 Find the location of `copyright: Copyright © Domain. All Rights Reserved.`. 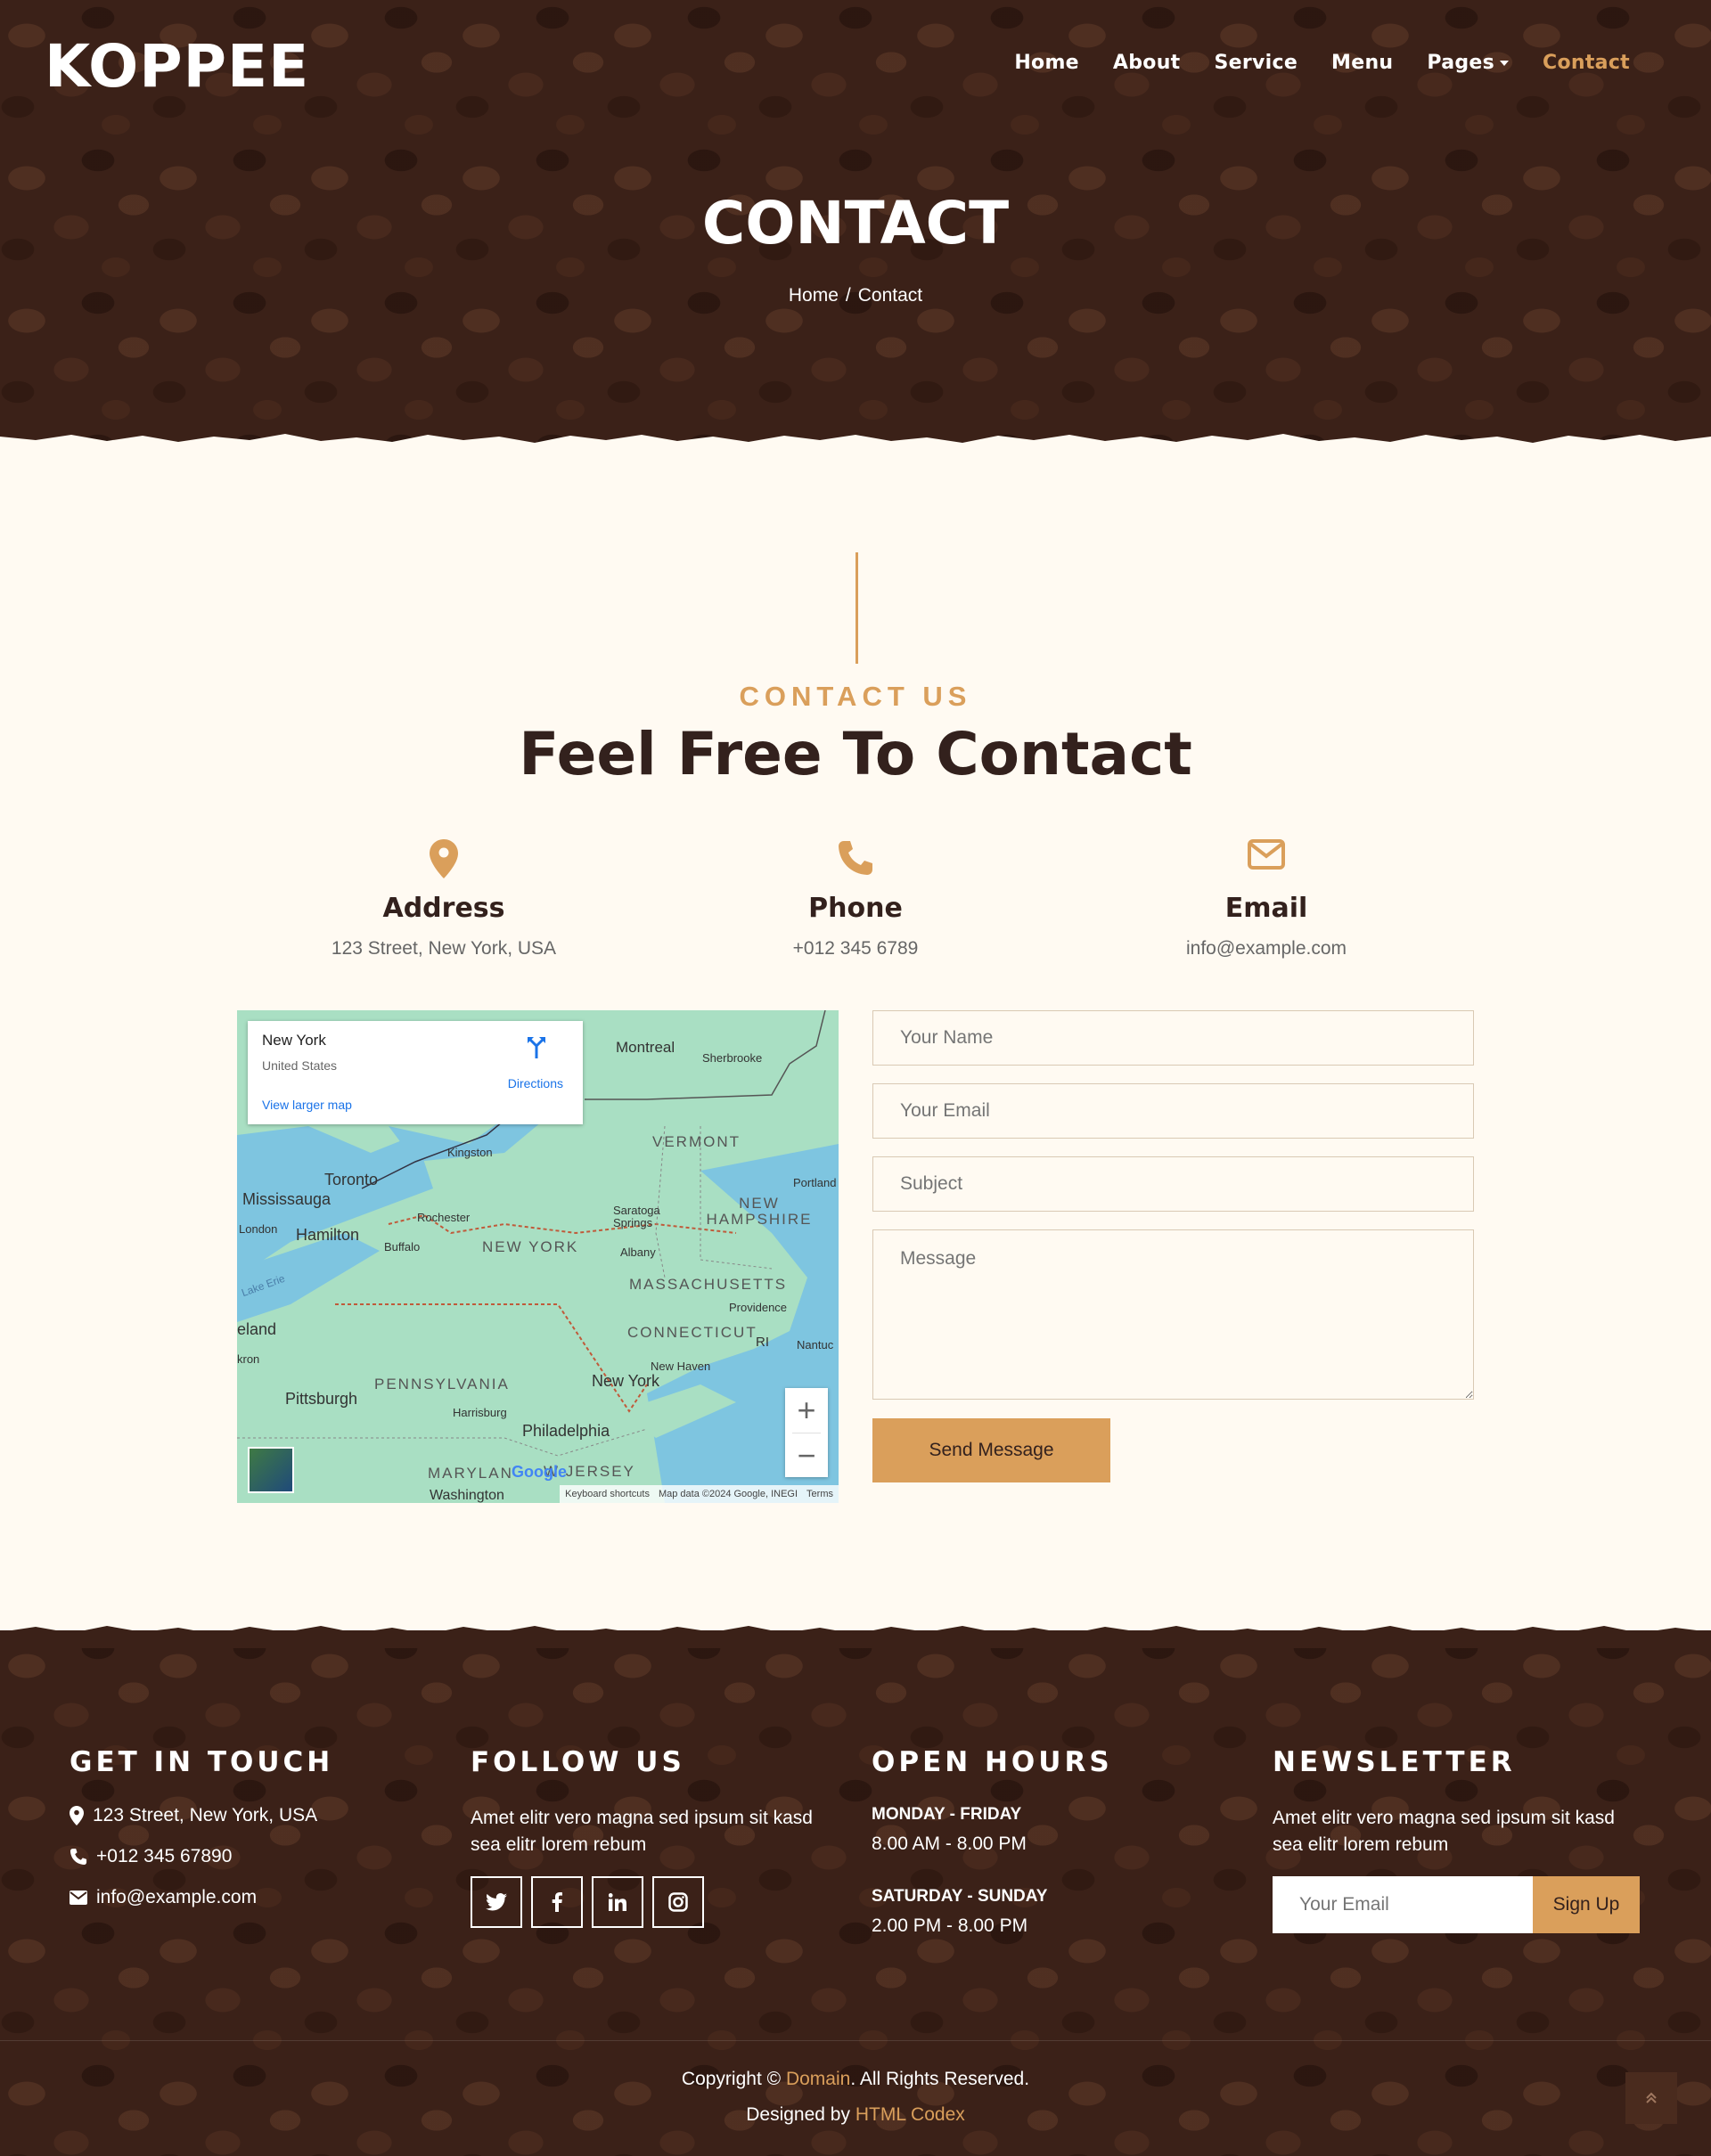

copyright: Copyright © Domain. All Rights Reserved. is located at coordinates (855, 2079).